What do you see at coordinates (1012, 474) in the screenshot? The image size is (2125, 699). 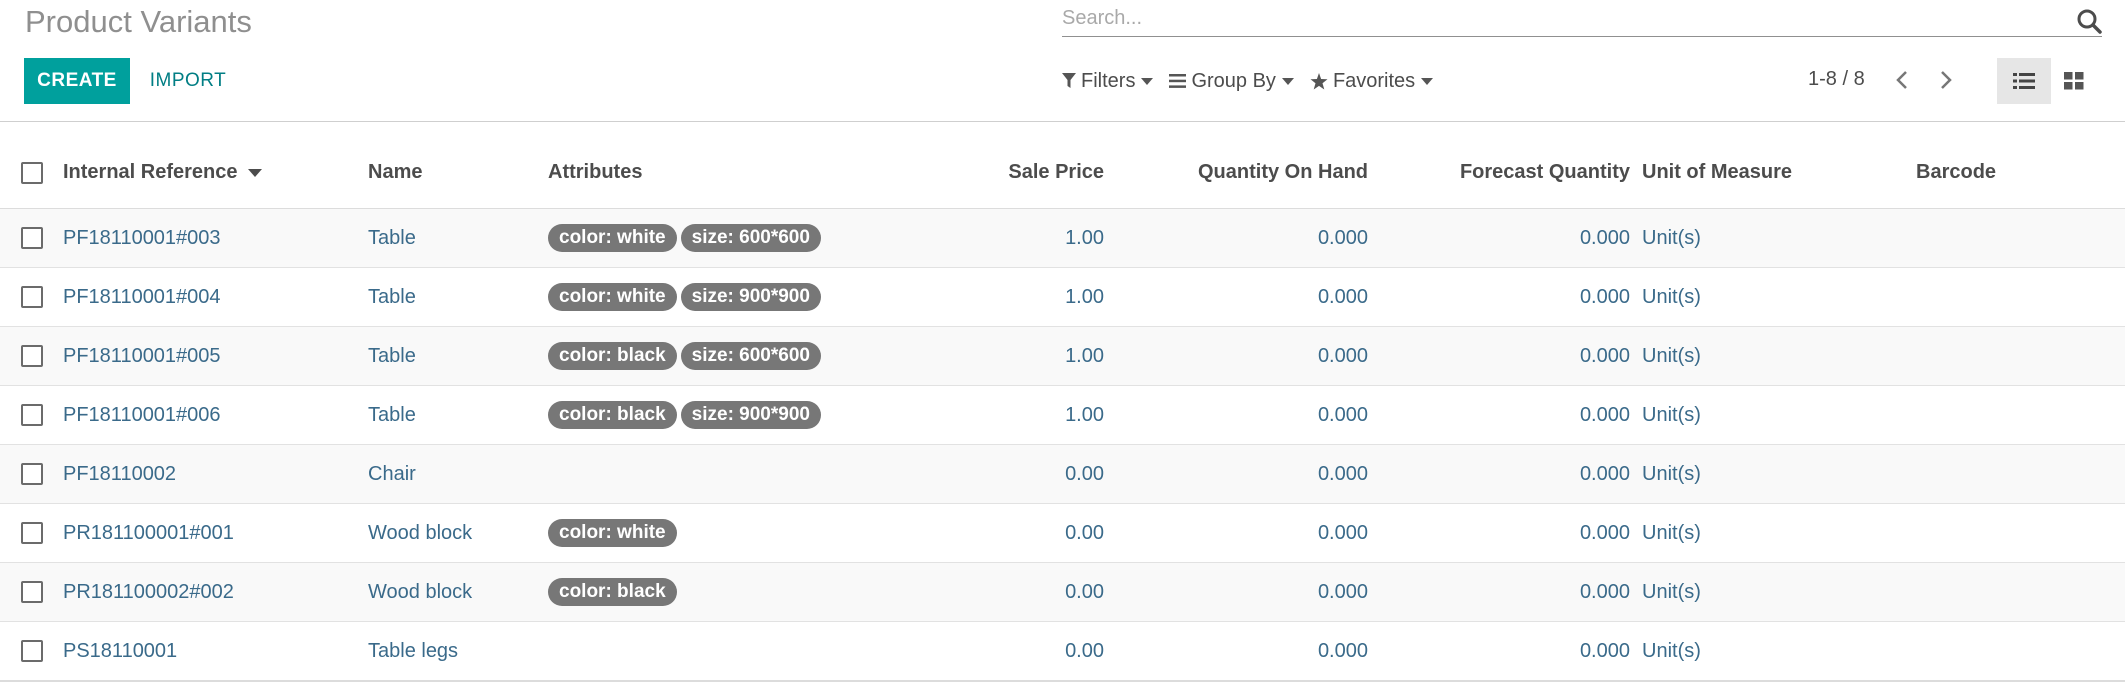 I see `sale-price-cell: 0.00` at bounding box center [1012, 474].